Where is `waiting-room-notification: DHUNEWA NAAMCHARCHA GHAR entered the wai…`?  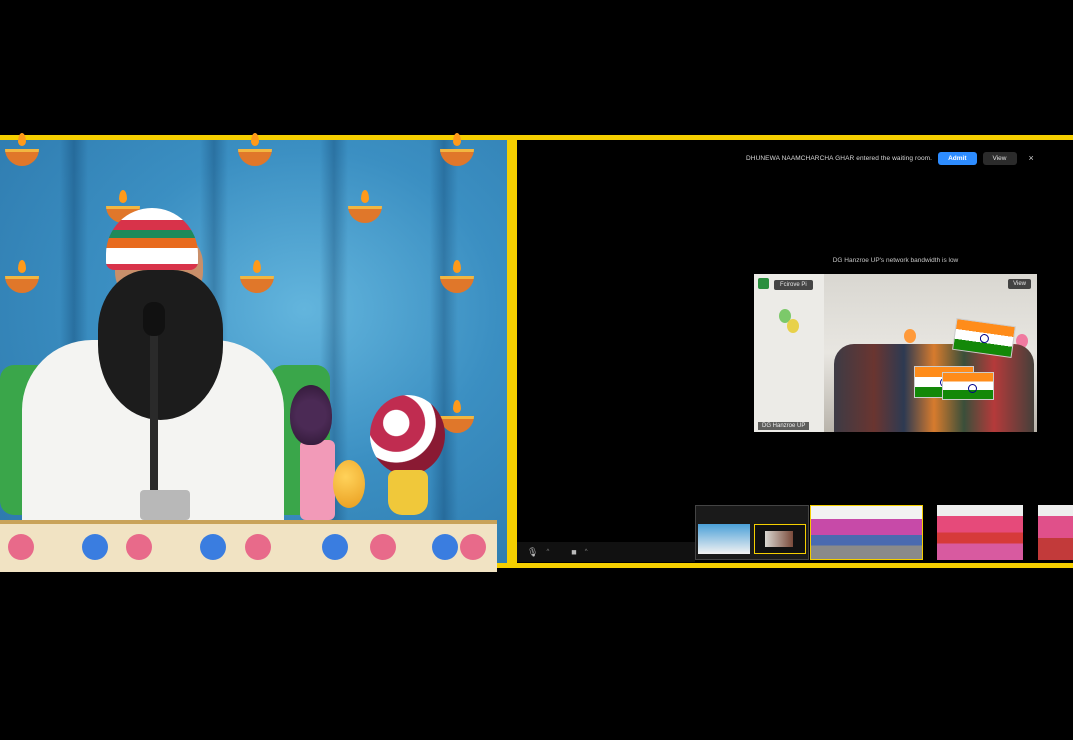
waiting-room-notification: DHUNEWA NAAMCHARCHA GHAR entered the wai… is located at coordinates (896, 158).